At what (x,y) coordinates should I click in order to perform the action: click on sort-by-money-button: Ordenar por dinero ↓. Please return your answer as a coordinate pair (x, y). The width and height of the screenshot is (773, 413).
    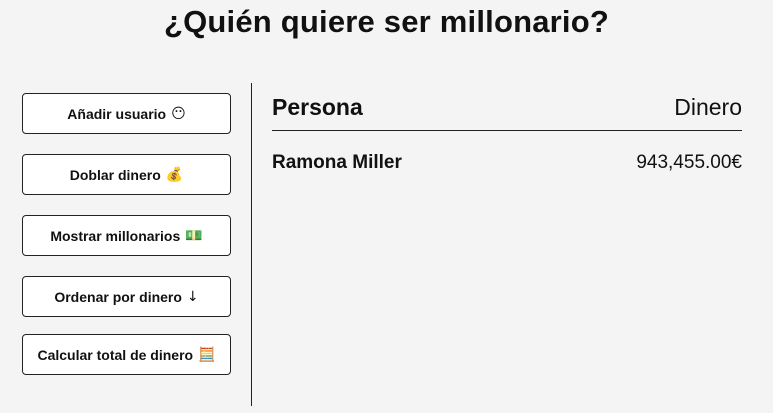
    Looking at the image, I should click on (126, 296).